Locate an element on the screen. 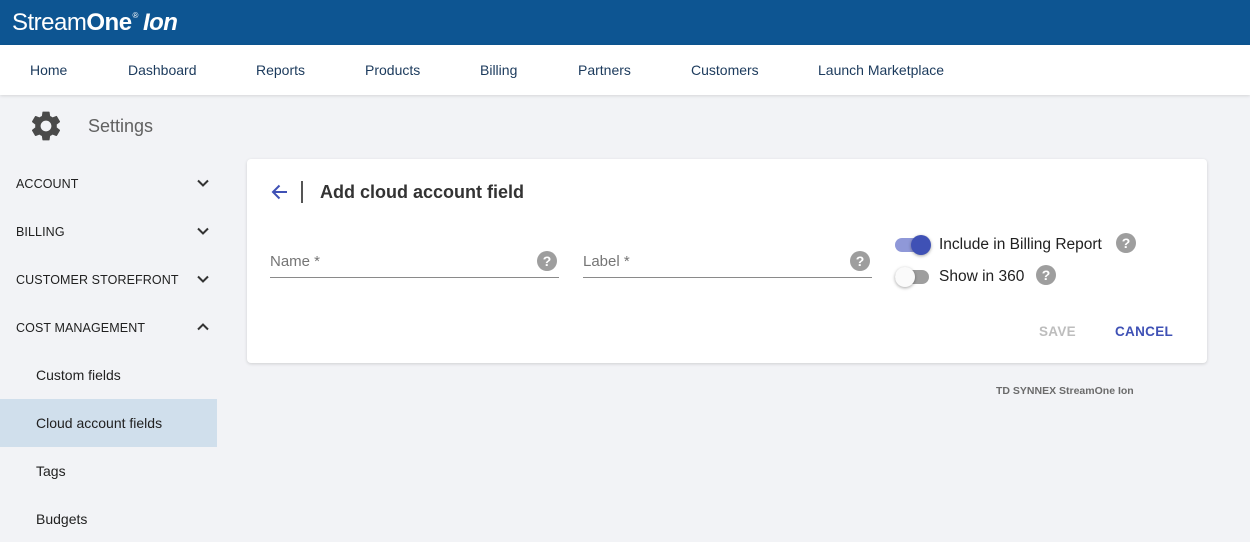 The image size is (1250, 542). sidebar-item-custom-fields: Custom fields is located at coordinates (108, 375).